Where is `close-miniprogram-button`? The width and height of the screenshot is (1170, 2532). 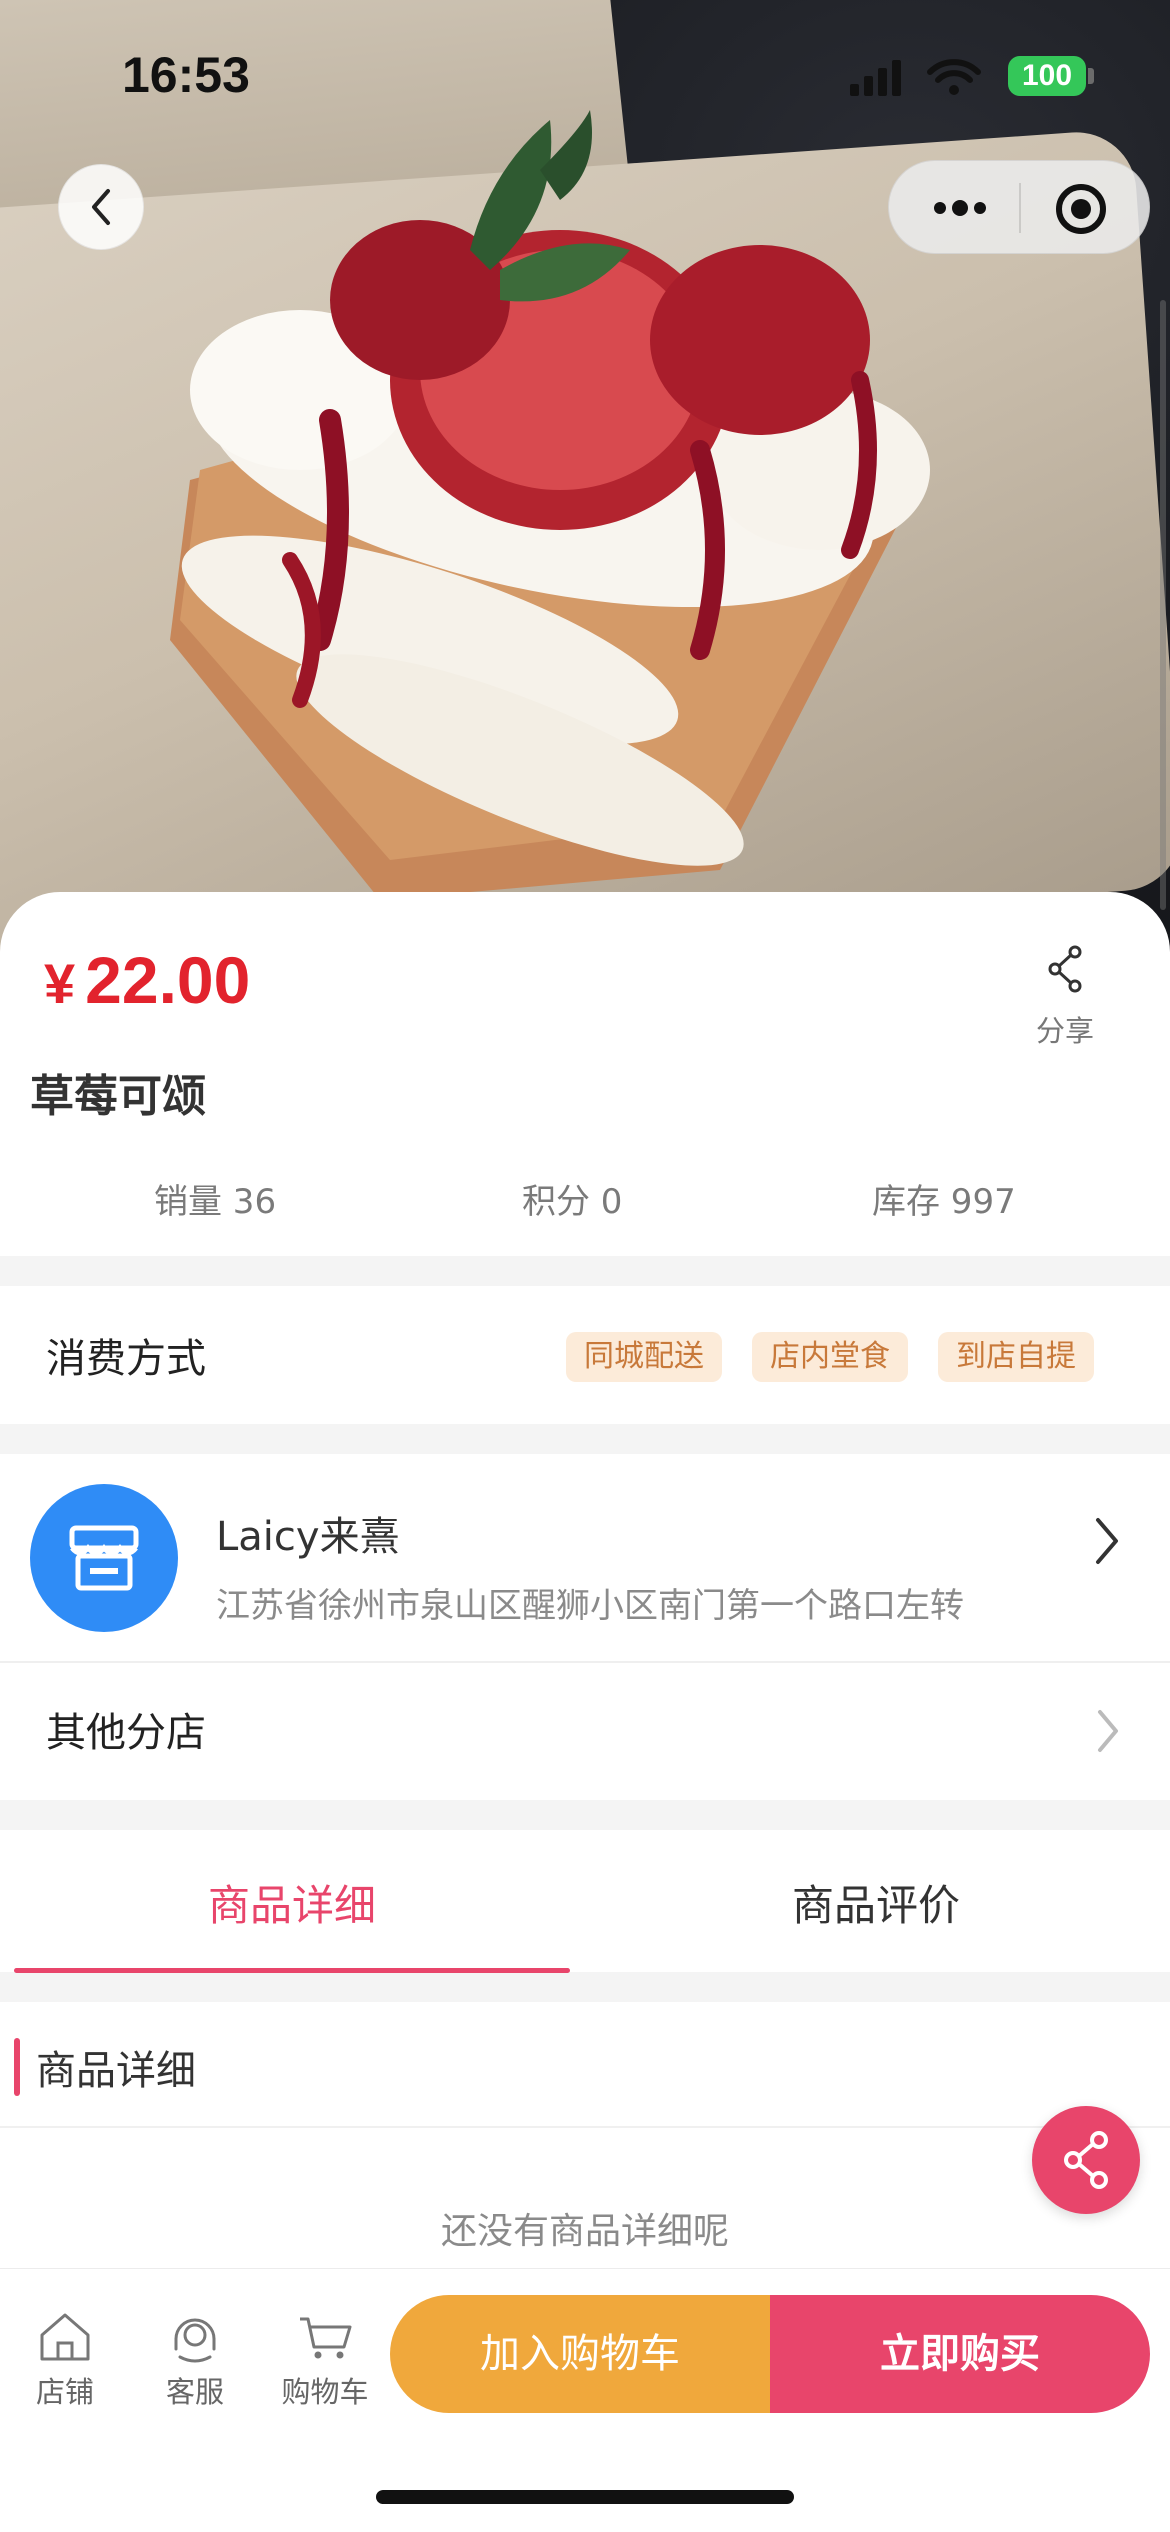 close-miniprogram-button is located at coordinates (1081, 209).